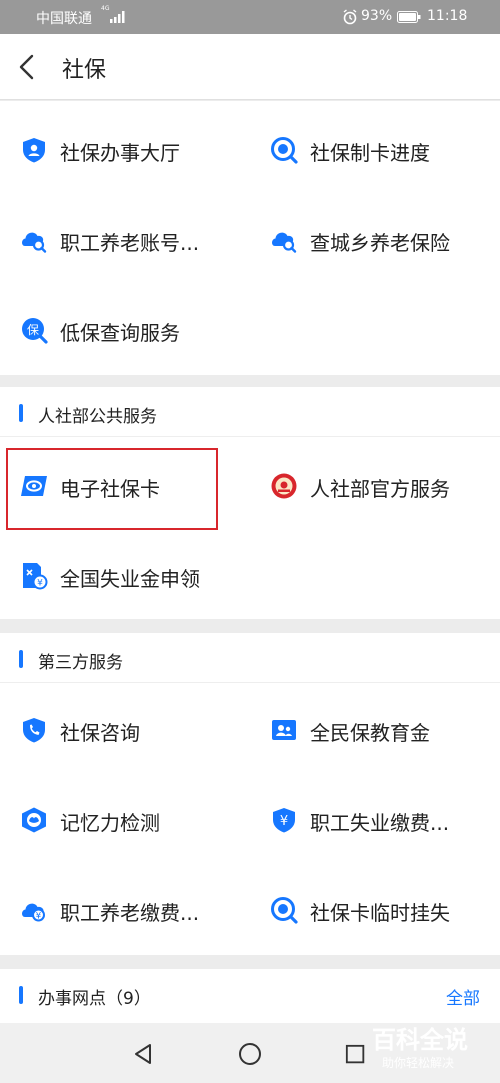 The width and height of the screenshot is (500, 1083). I want to click on section-header: 办事网点（9） 全部, so click(250, 994).